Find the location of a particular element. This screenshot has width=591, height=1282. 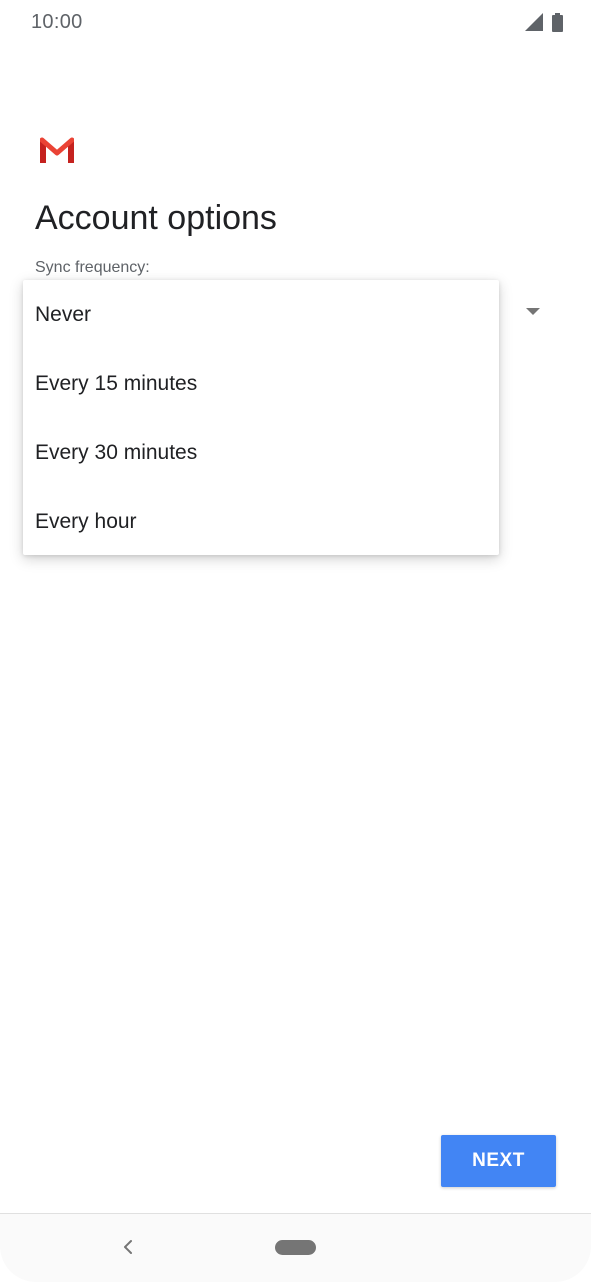

gmail-logo is located at coordinates (57, 150).